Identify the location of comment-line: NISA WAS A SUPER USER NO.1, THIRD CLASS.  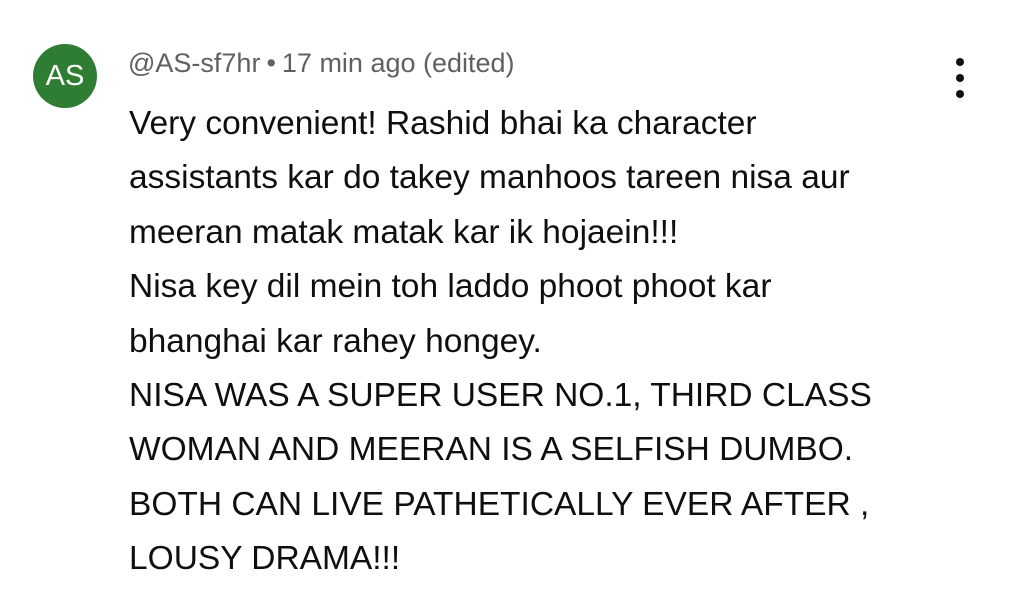
(500, 396).